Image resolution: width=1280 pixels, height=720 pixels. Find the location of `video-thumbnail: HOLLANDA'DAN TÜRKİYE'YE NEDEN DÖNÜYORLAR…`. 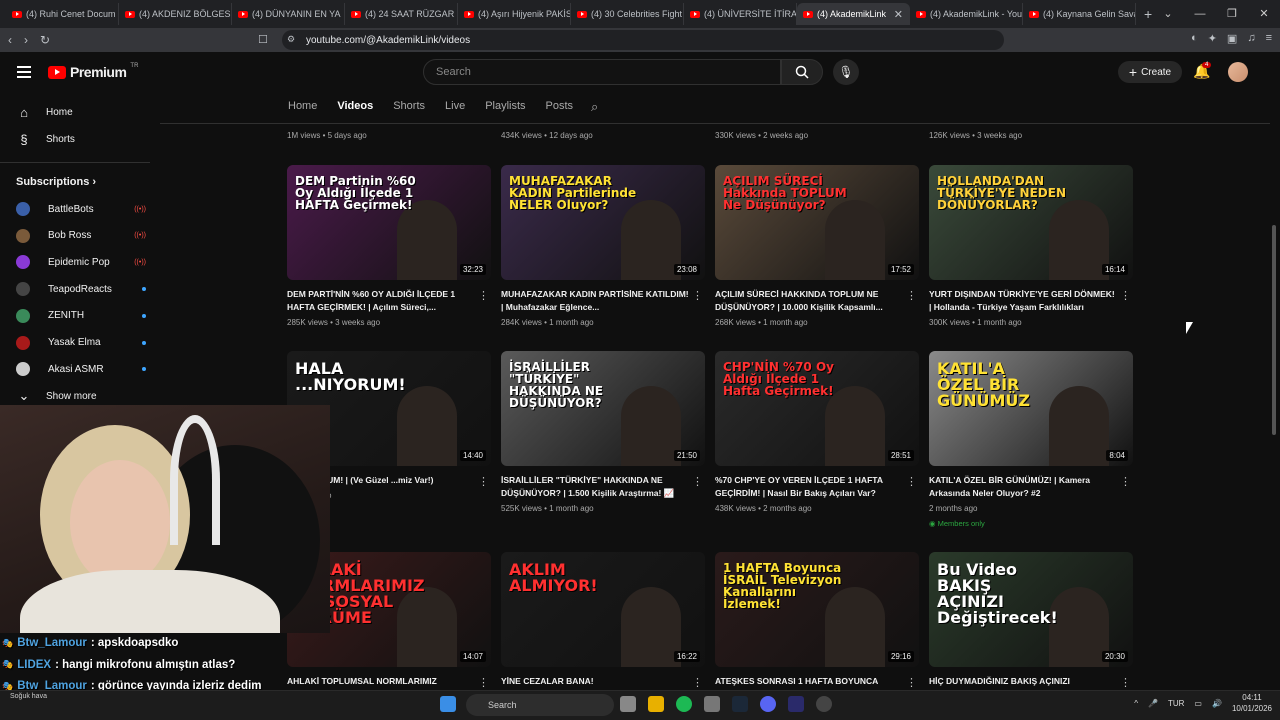

video-thumbnail: HOLLANDA'DAN TÜRKİYE'YE NEDEN DÖNÜYORLAR… is located at coordinates (1031, 222).